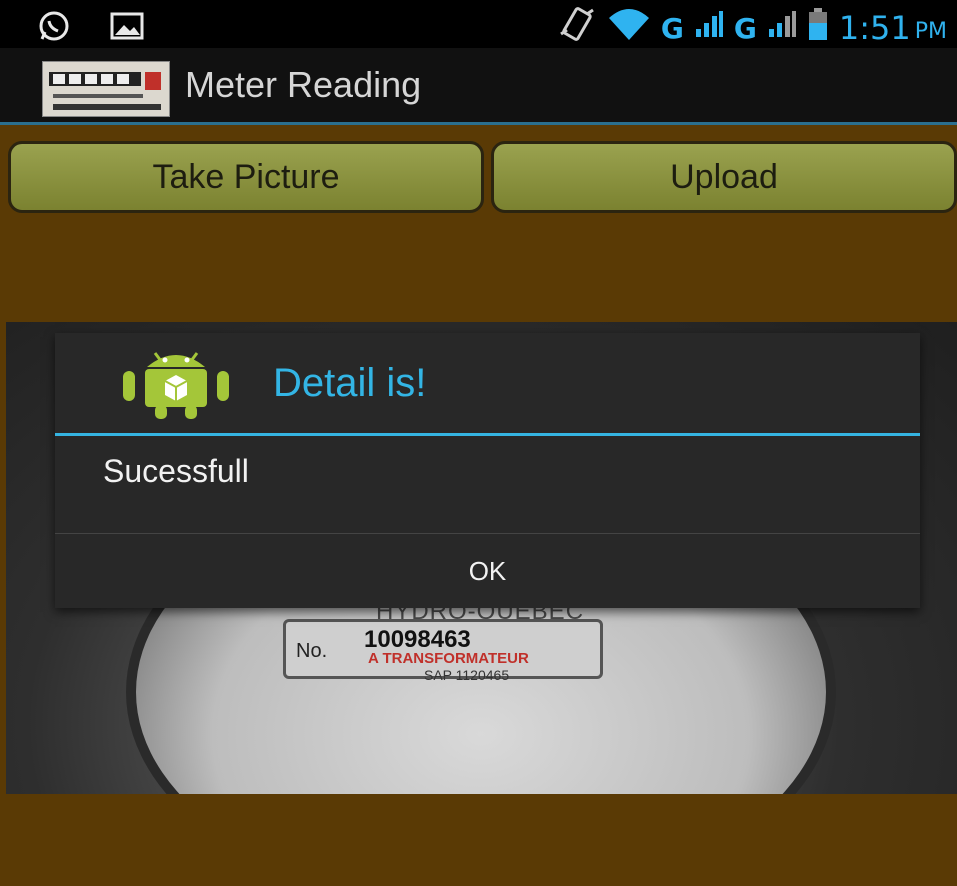 The image size is (957, 886). What do you see at coordinates (745, 28) in the screenshot?
I see `network-type-label-2: G` at bounding box center [745, 28].